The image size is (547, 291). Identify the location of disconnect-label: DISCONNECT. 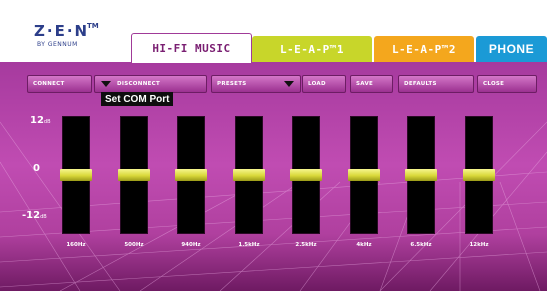
(139, 84).